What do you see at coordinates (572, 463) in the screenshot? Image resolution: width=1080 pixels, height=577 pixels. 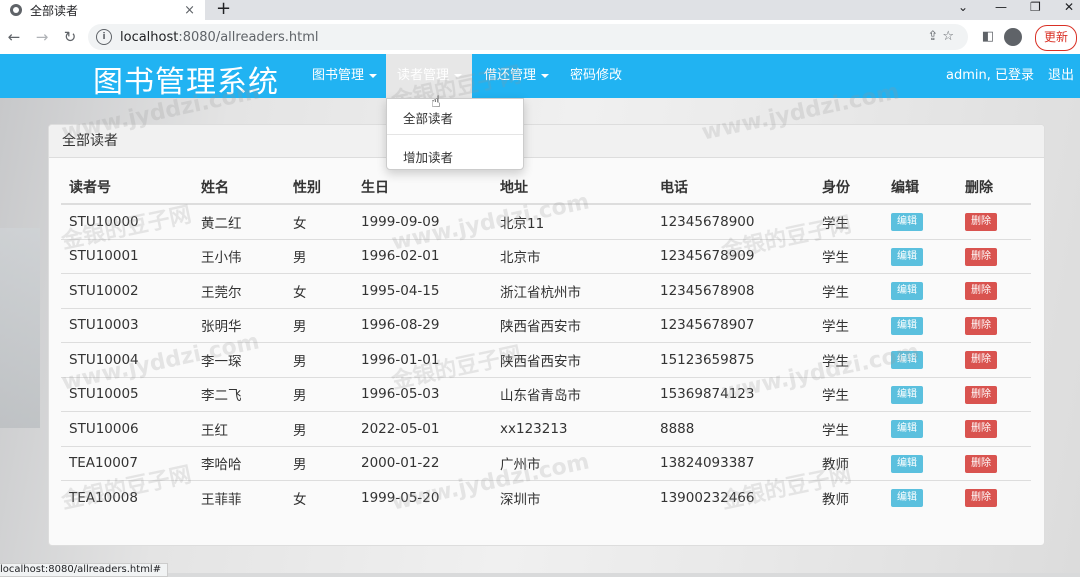 I see `reader-address: 广州市` at bounding box center [572, 463].